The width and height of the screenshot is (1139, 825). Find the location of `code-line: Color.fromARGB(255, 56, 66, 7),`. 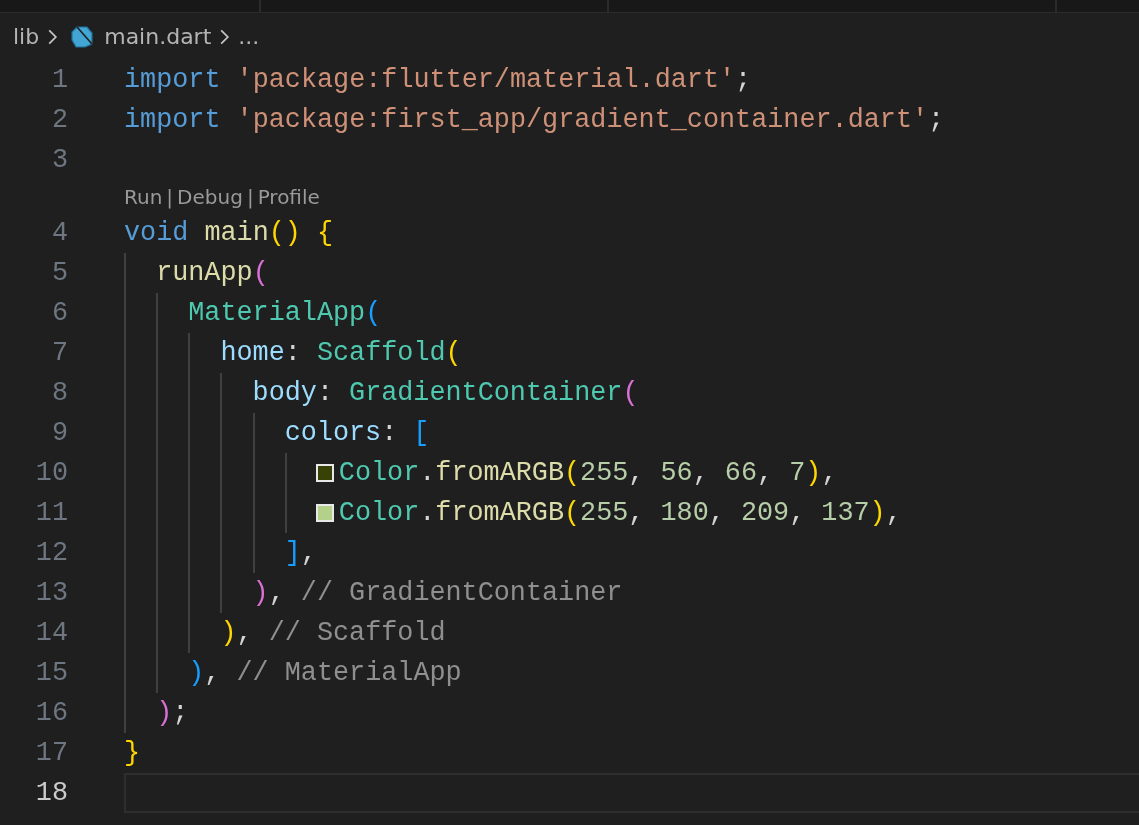

code-line: Color.fromARGB(255, 56, 66, 7), is located at coordinates (588, 473).